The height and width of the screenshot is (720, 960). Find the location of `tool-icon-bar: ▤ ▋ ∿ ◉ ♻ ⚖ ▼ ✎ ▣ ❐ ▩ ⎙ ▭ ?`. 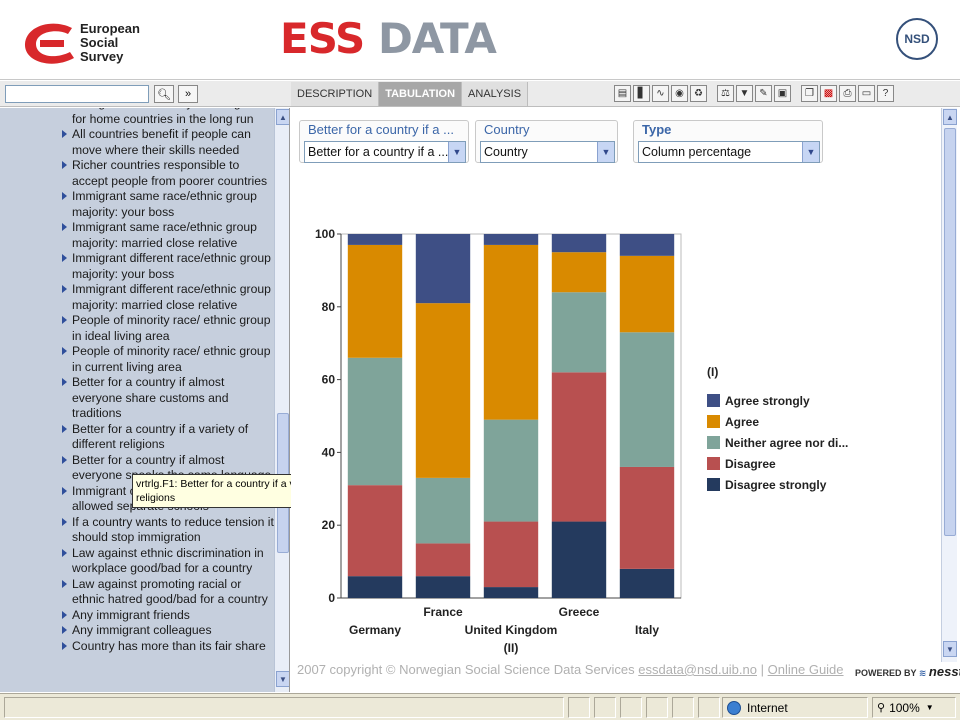

tool-icon-bar: ▤ ▋ ∿ ◉ ♻ ⚖ ▼ ✎ ▣ ❐ ▩ ⎙ ▭ ? is located at coordinates (754, 94).